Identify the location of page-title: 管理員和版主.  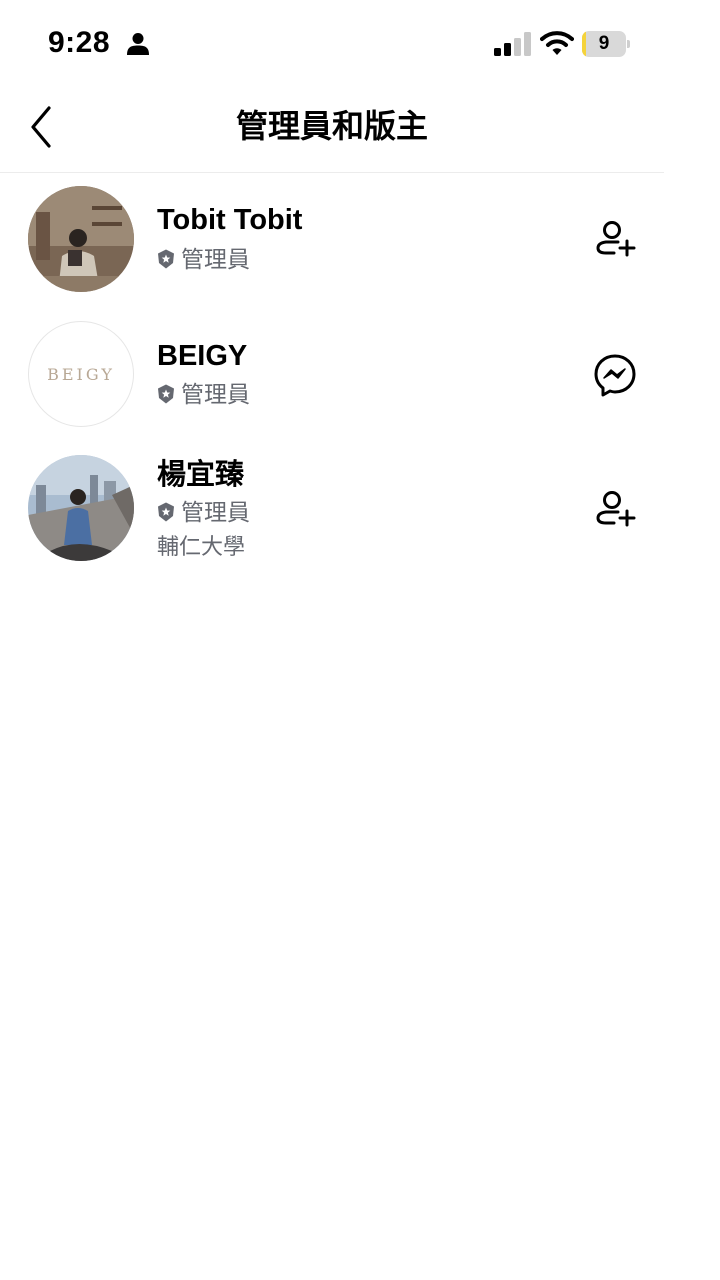
(331, 126).